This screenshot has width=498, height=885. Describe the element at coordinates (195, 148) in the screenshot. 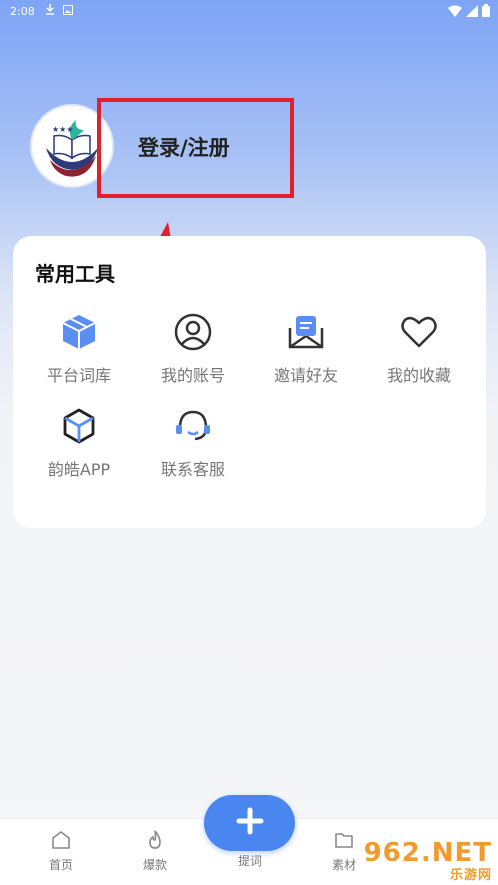

I see `annotation-box` at that location.